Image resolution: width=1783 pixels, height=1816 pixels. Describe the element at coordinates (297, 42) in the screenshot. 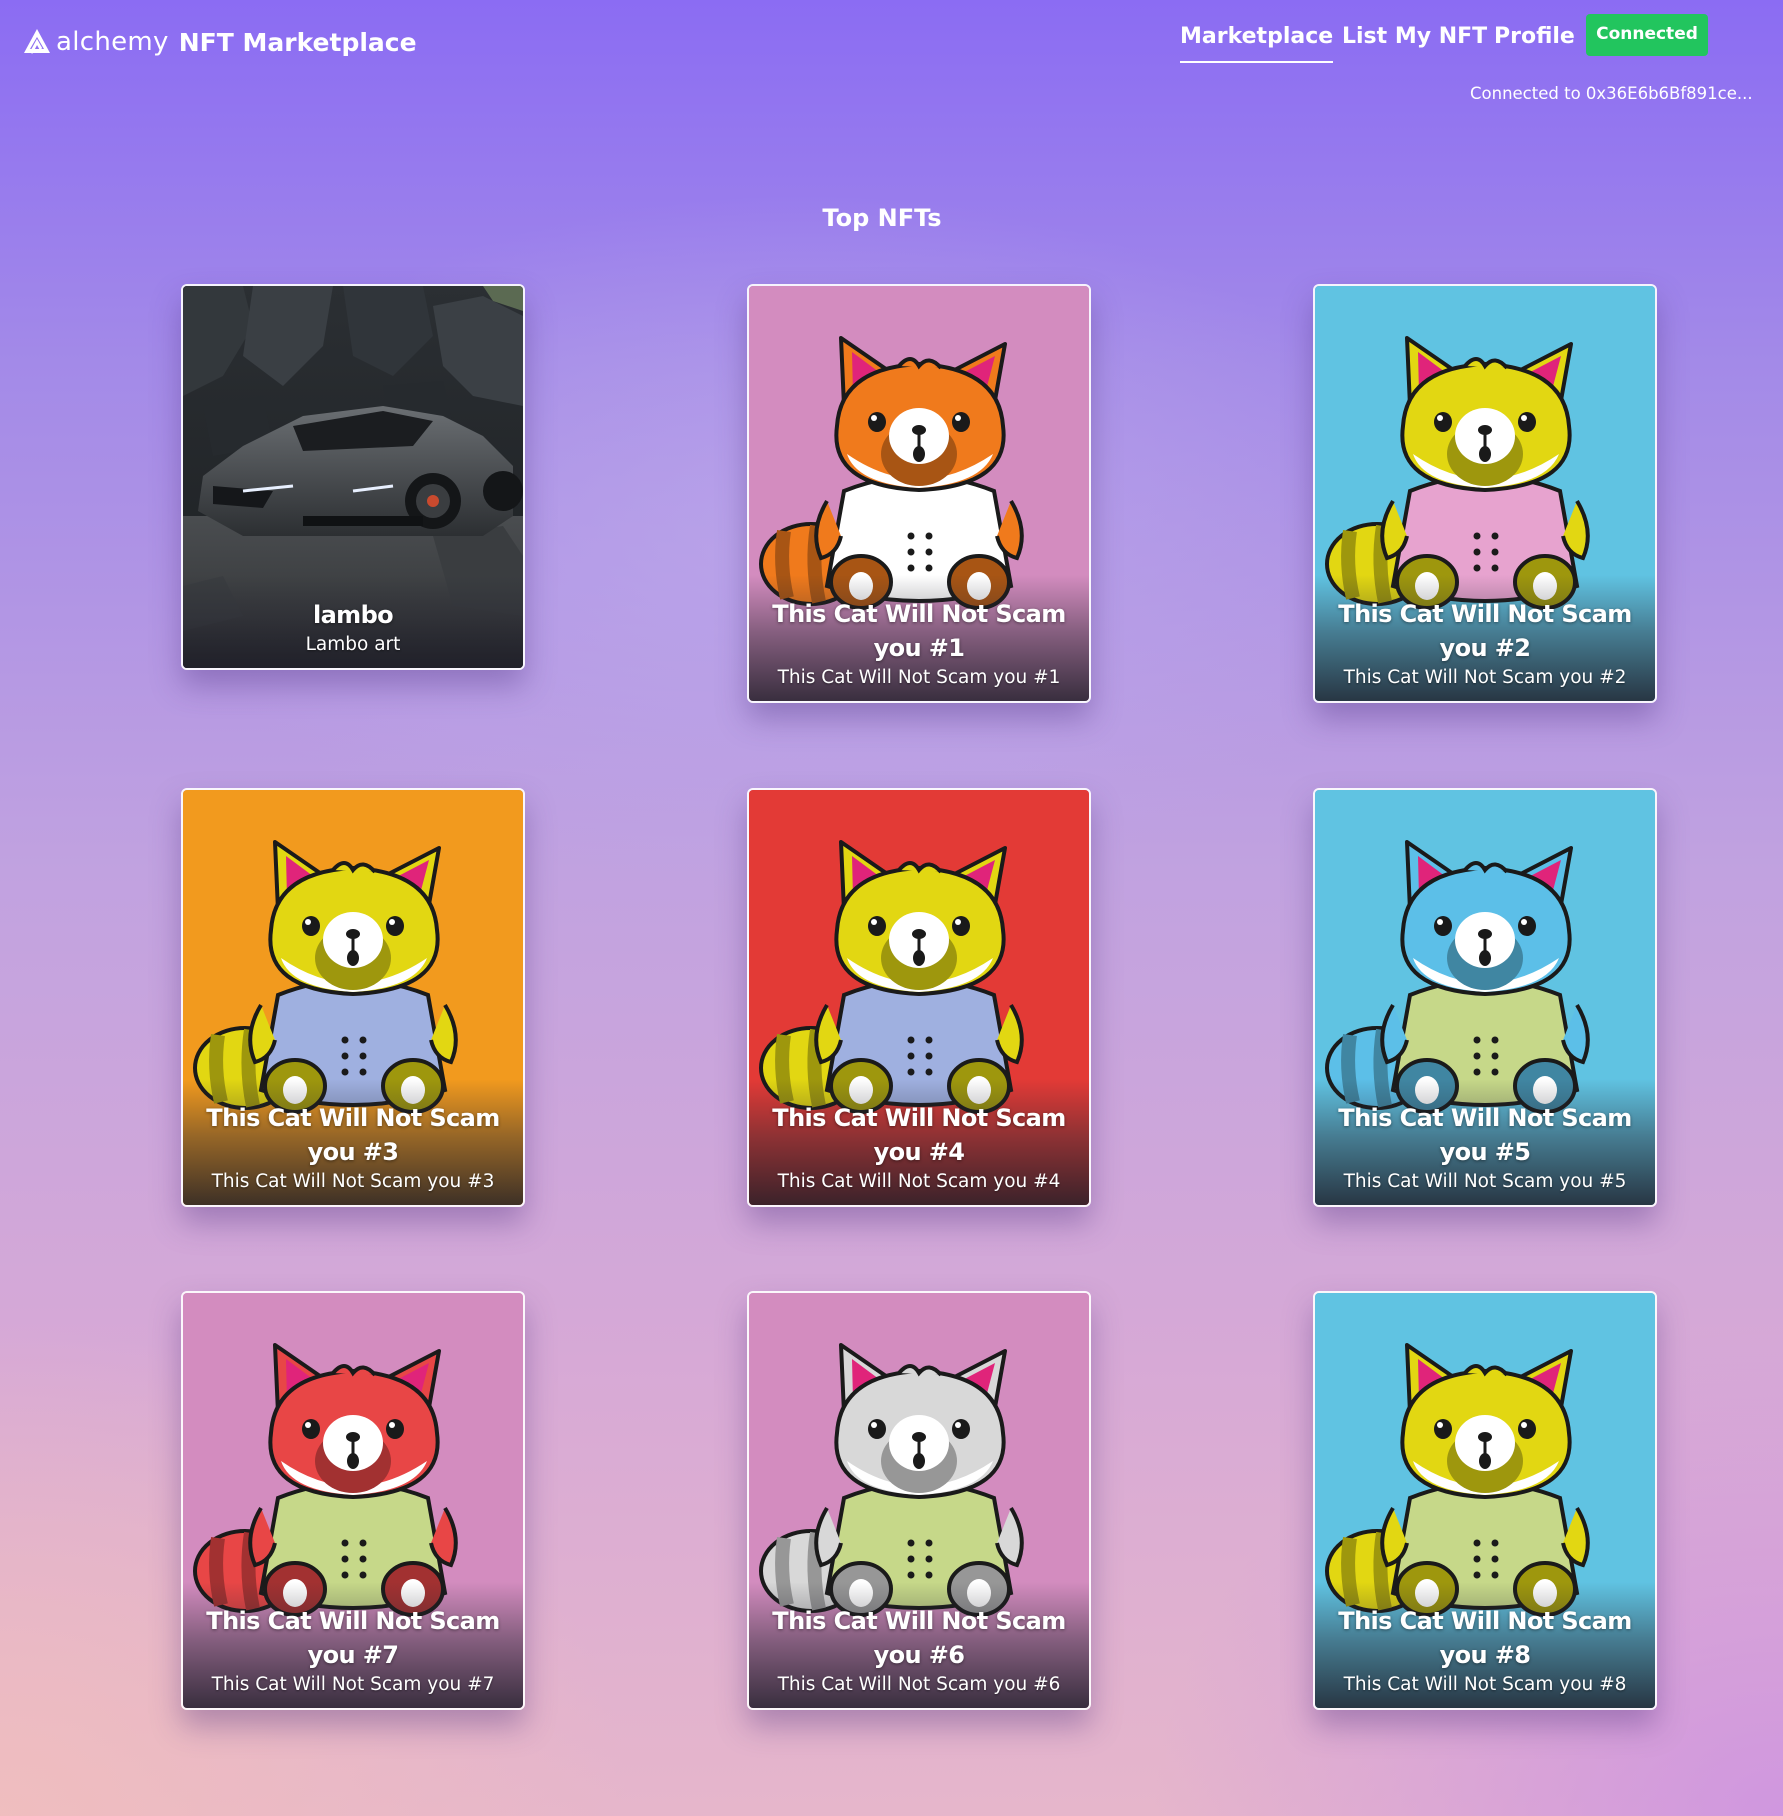

I see `app-title: NFT Marketplace` at that location.